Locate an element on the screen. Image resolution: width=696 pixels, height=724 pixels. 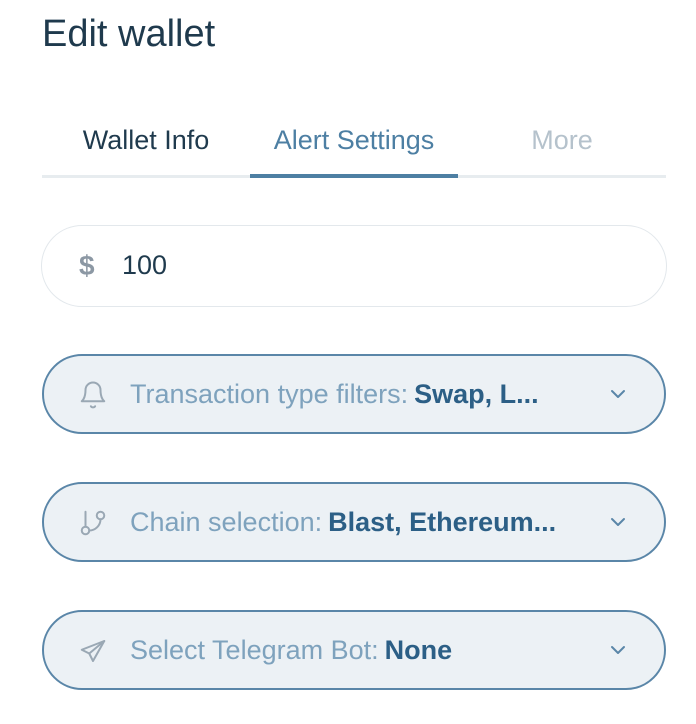
amount-field: $ is located at coordinates (354, 266).